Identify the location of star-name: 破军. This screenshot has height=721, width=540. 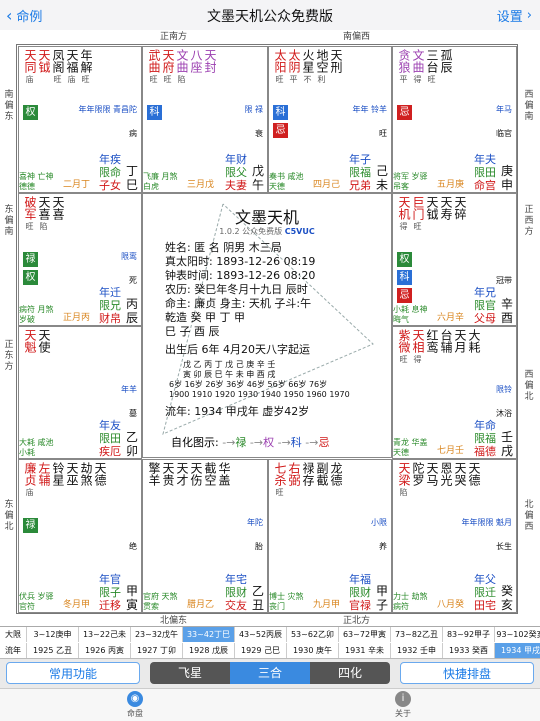
(30, 208).